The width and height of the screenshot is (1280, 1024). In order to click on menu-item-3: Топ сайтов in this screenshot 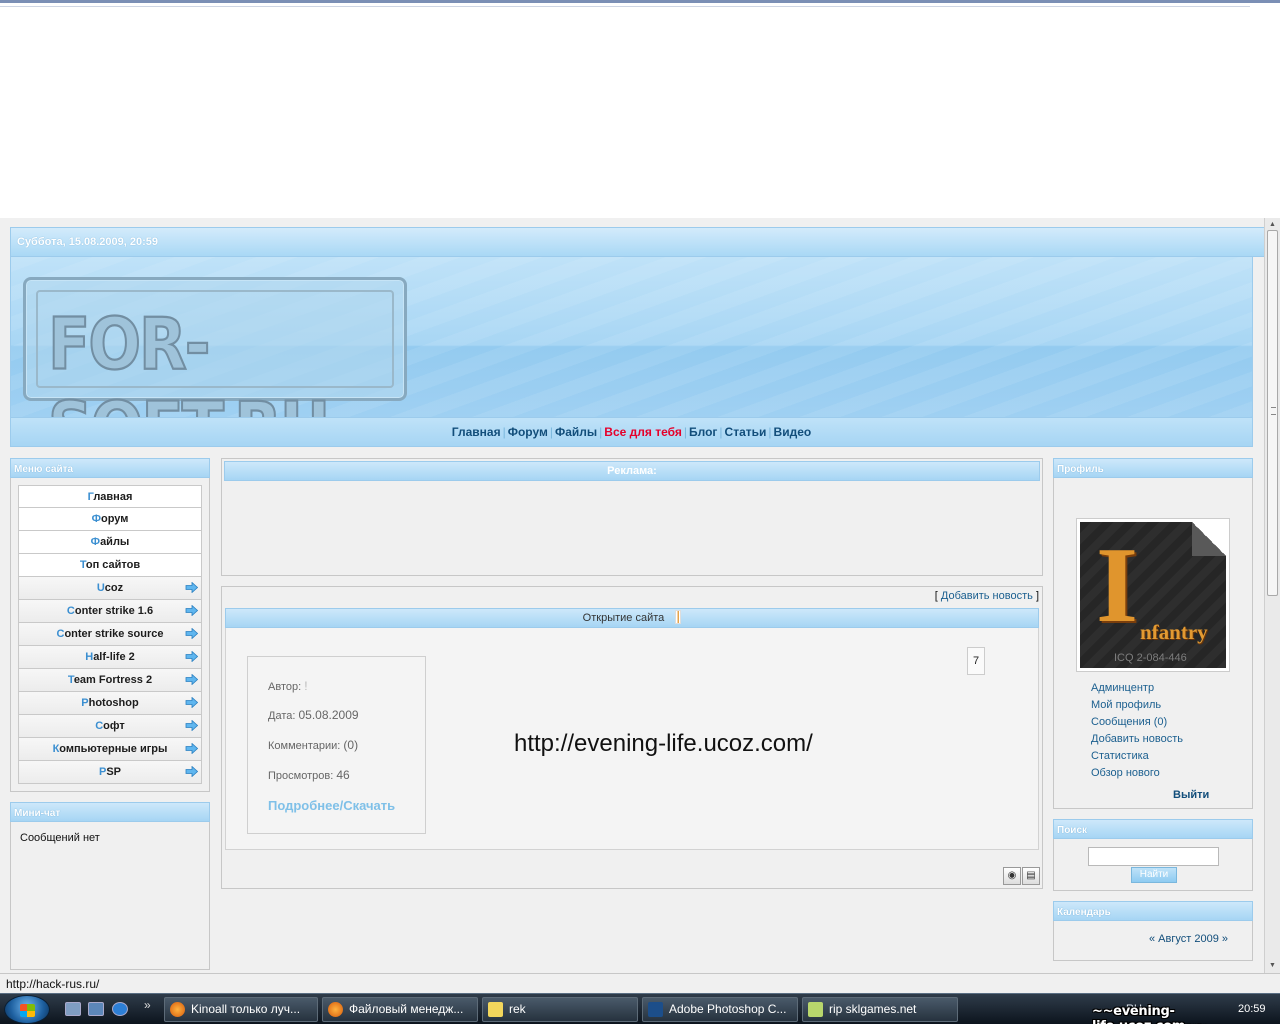, I will do `click(110, 565)`.